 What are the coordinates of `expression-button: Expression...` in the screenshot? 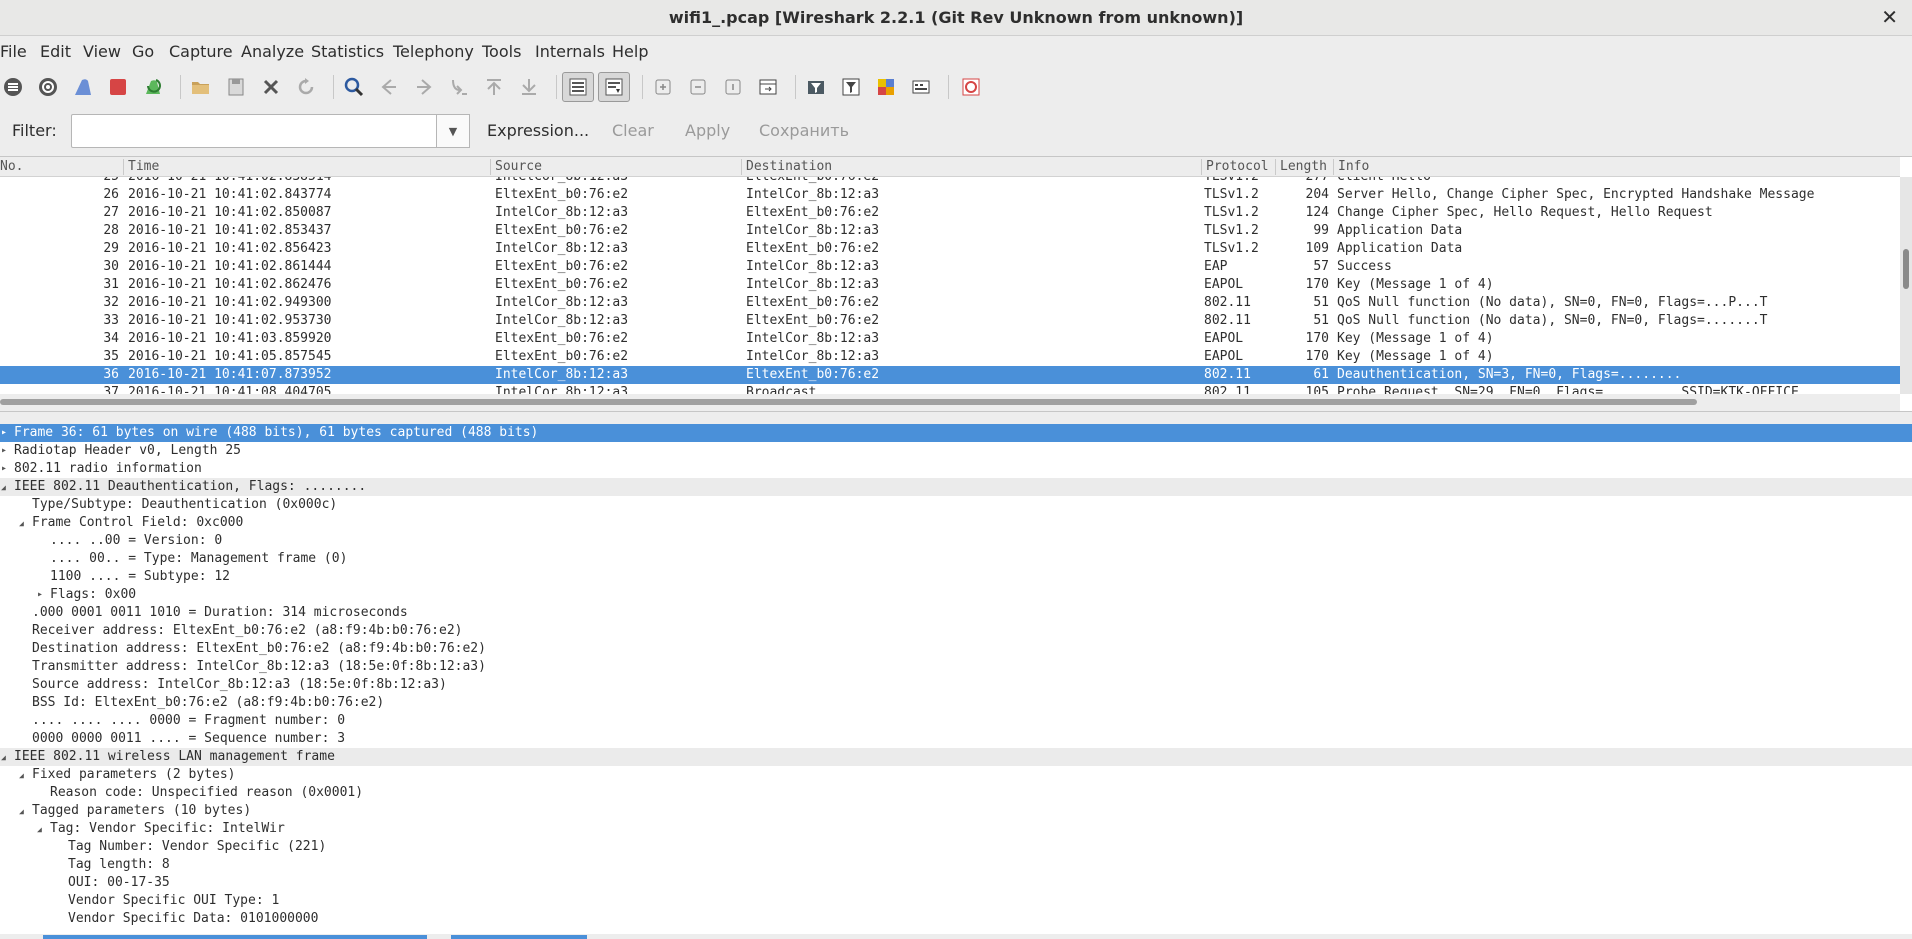 It's located at (538, 130).